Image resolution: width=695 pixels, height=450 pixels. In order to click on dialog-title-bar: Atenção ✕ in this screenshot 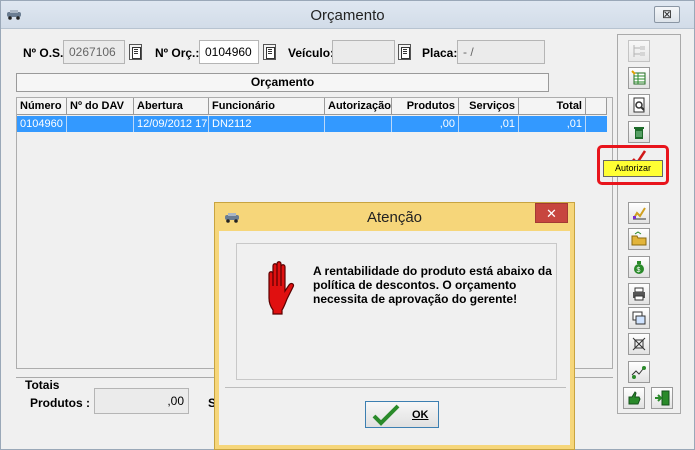, I will do `click(394, 217)`.